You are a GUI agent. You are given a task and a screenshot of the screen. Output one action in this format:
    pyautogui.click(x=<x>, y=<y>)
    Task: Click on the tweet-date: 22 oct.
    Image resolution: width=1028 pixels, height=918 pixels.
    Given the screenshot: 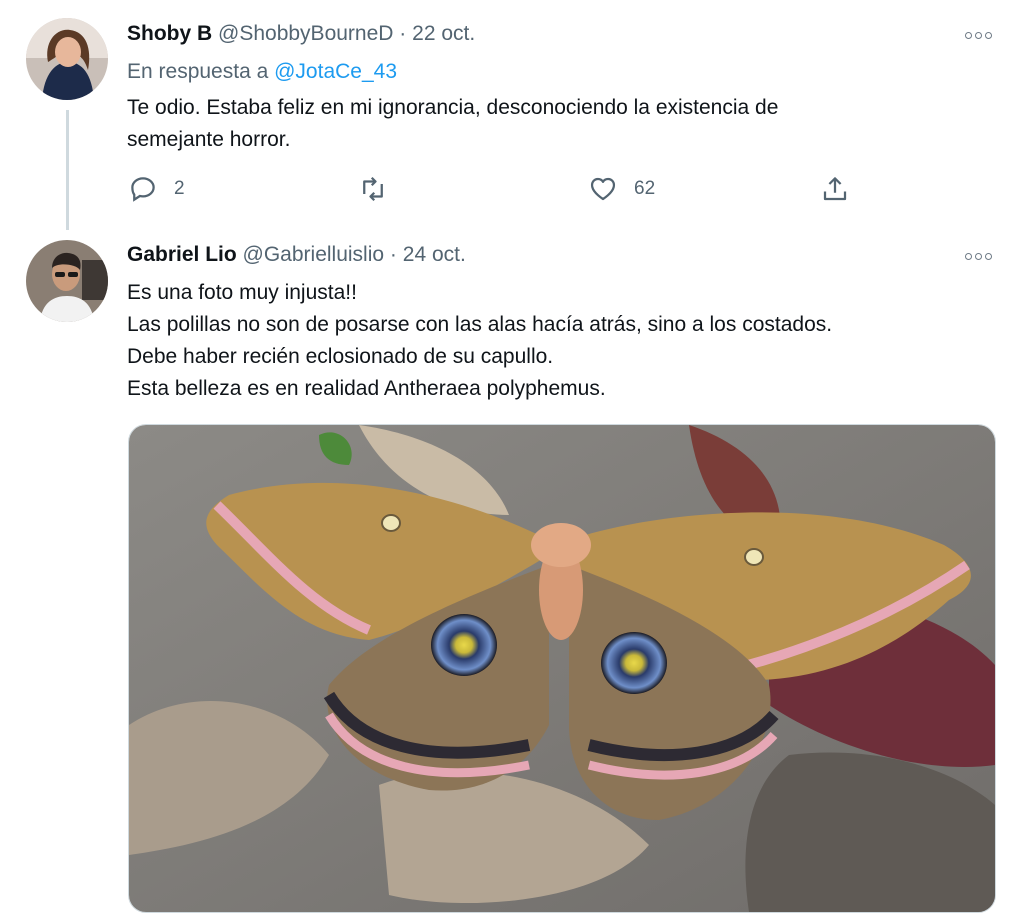 What is the action you would take?
    pyautogui.click(x=443, y=33)
    